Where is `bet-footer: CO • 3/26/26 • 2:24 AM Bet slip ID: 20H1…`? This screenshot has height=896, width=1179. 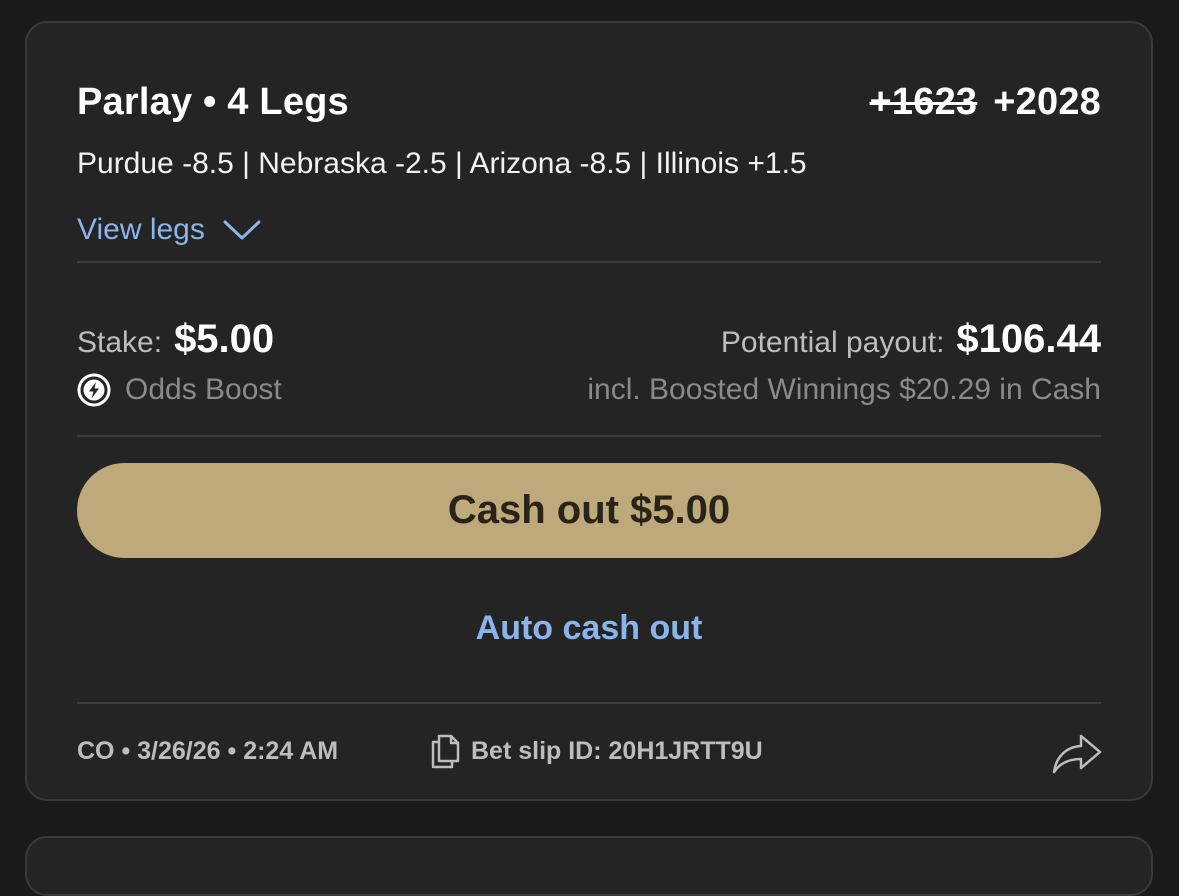 bet-footer: CO • 3/26/26 • 2:24 AM Bet slip ID: 20H1… is located at coordinates (589, 751).